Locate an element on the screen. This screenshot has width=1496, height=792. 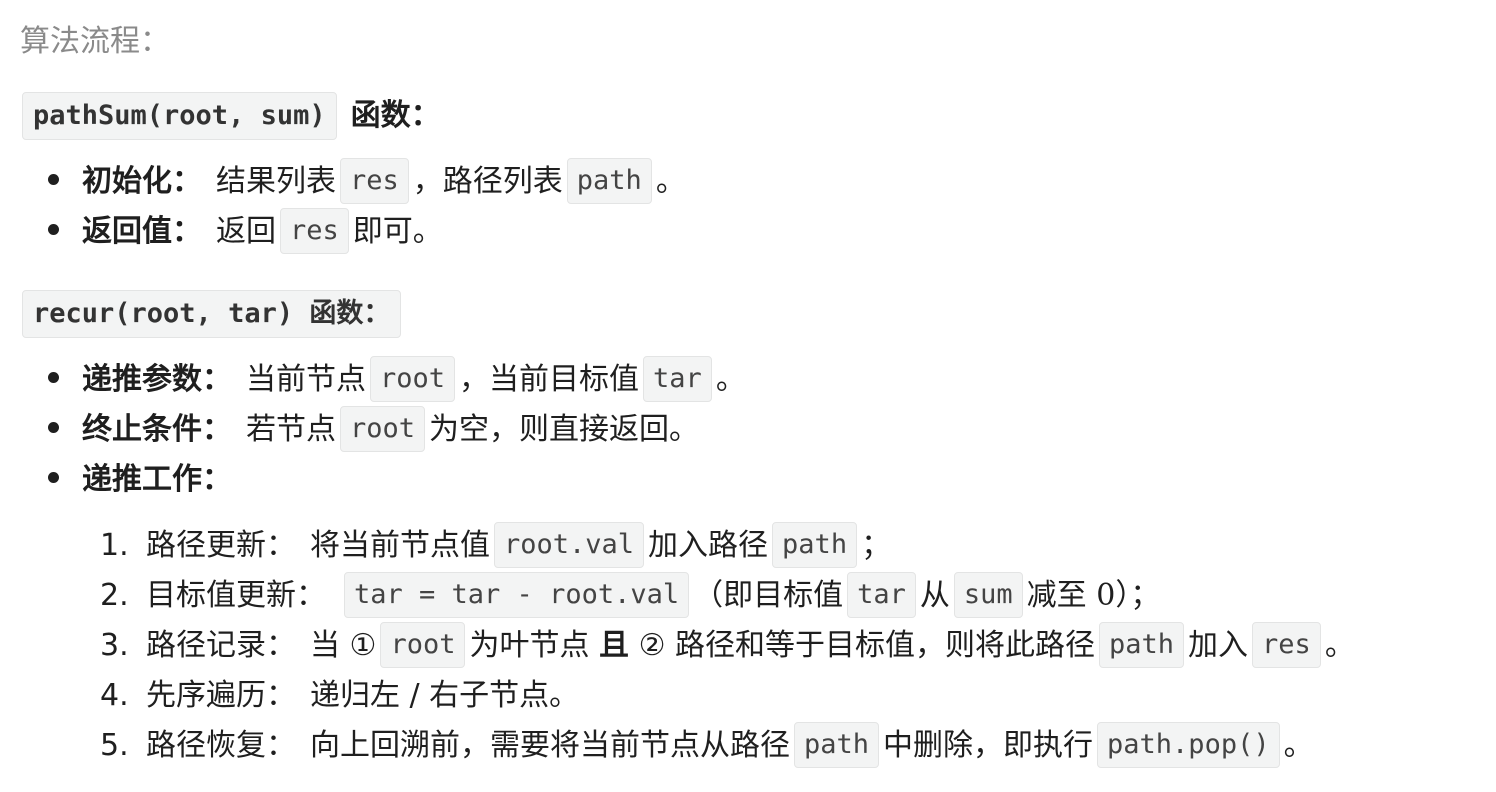
pathsum-suffix: 函数： is located at coordinates (395, 115).